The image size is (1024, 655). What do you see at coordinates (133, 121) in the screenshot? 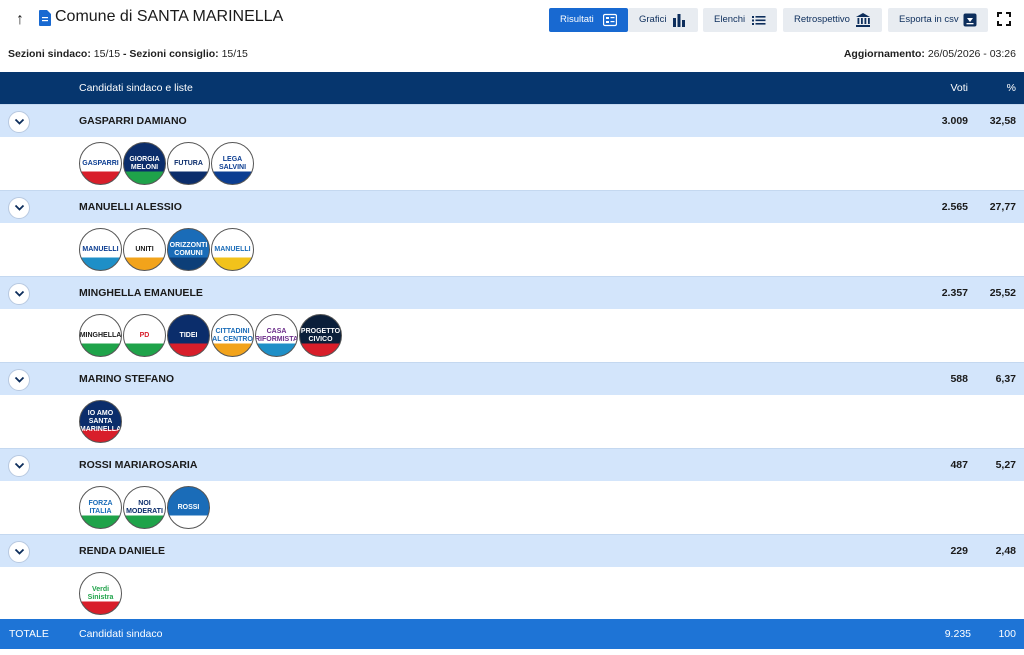
I see `candidate-name: GASPARRI DAMIANO` at bounding box center [133, 121].